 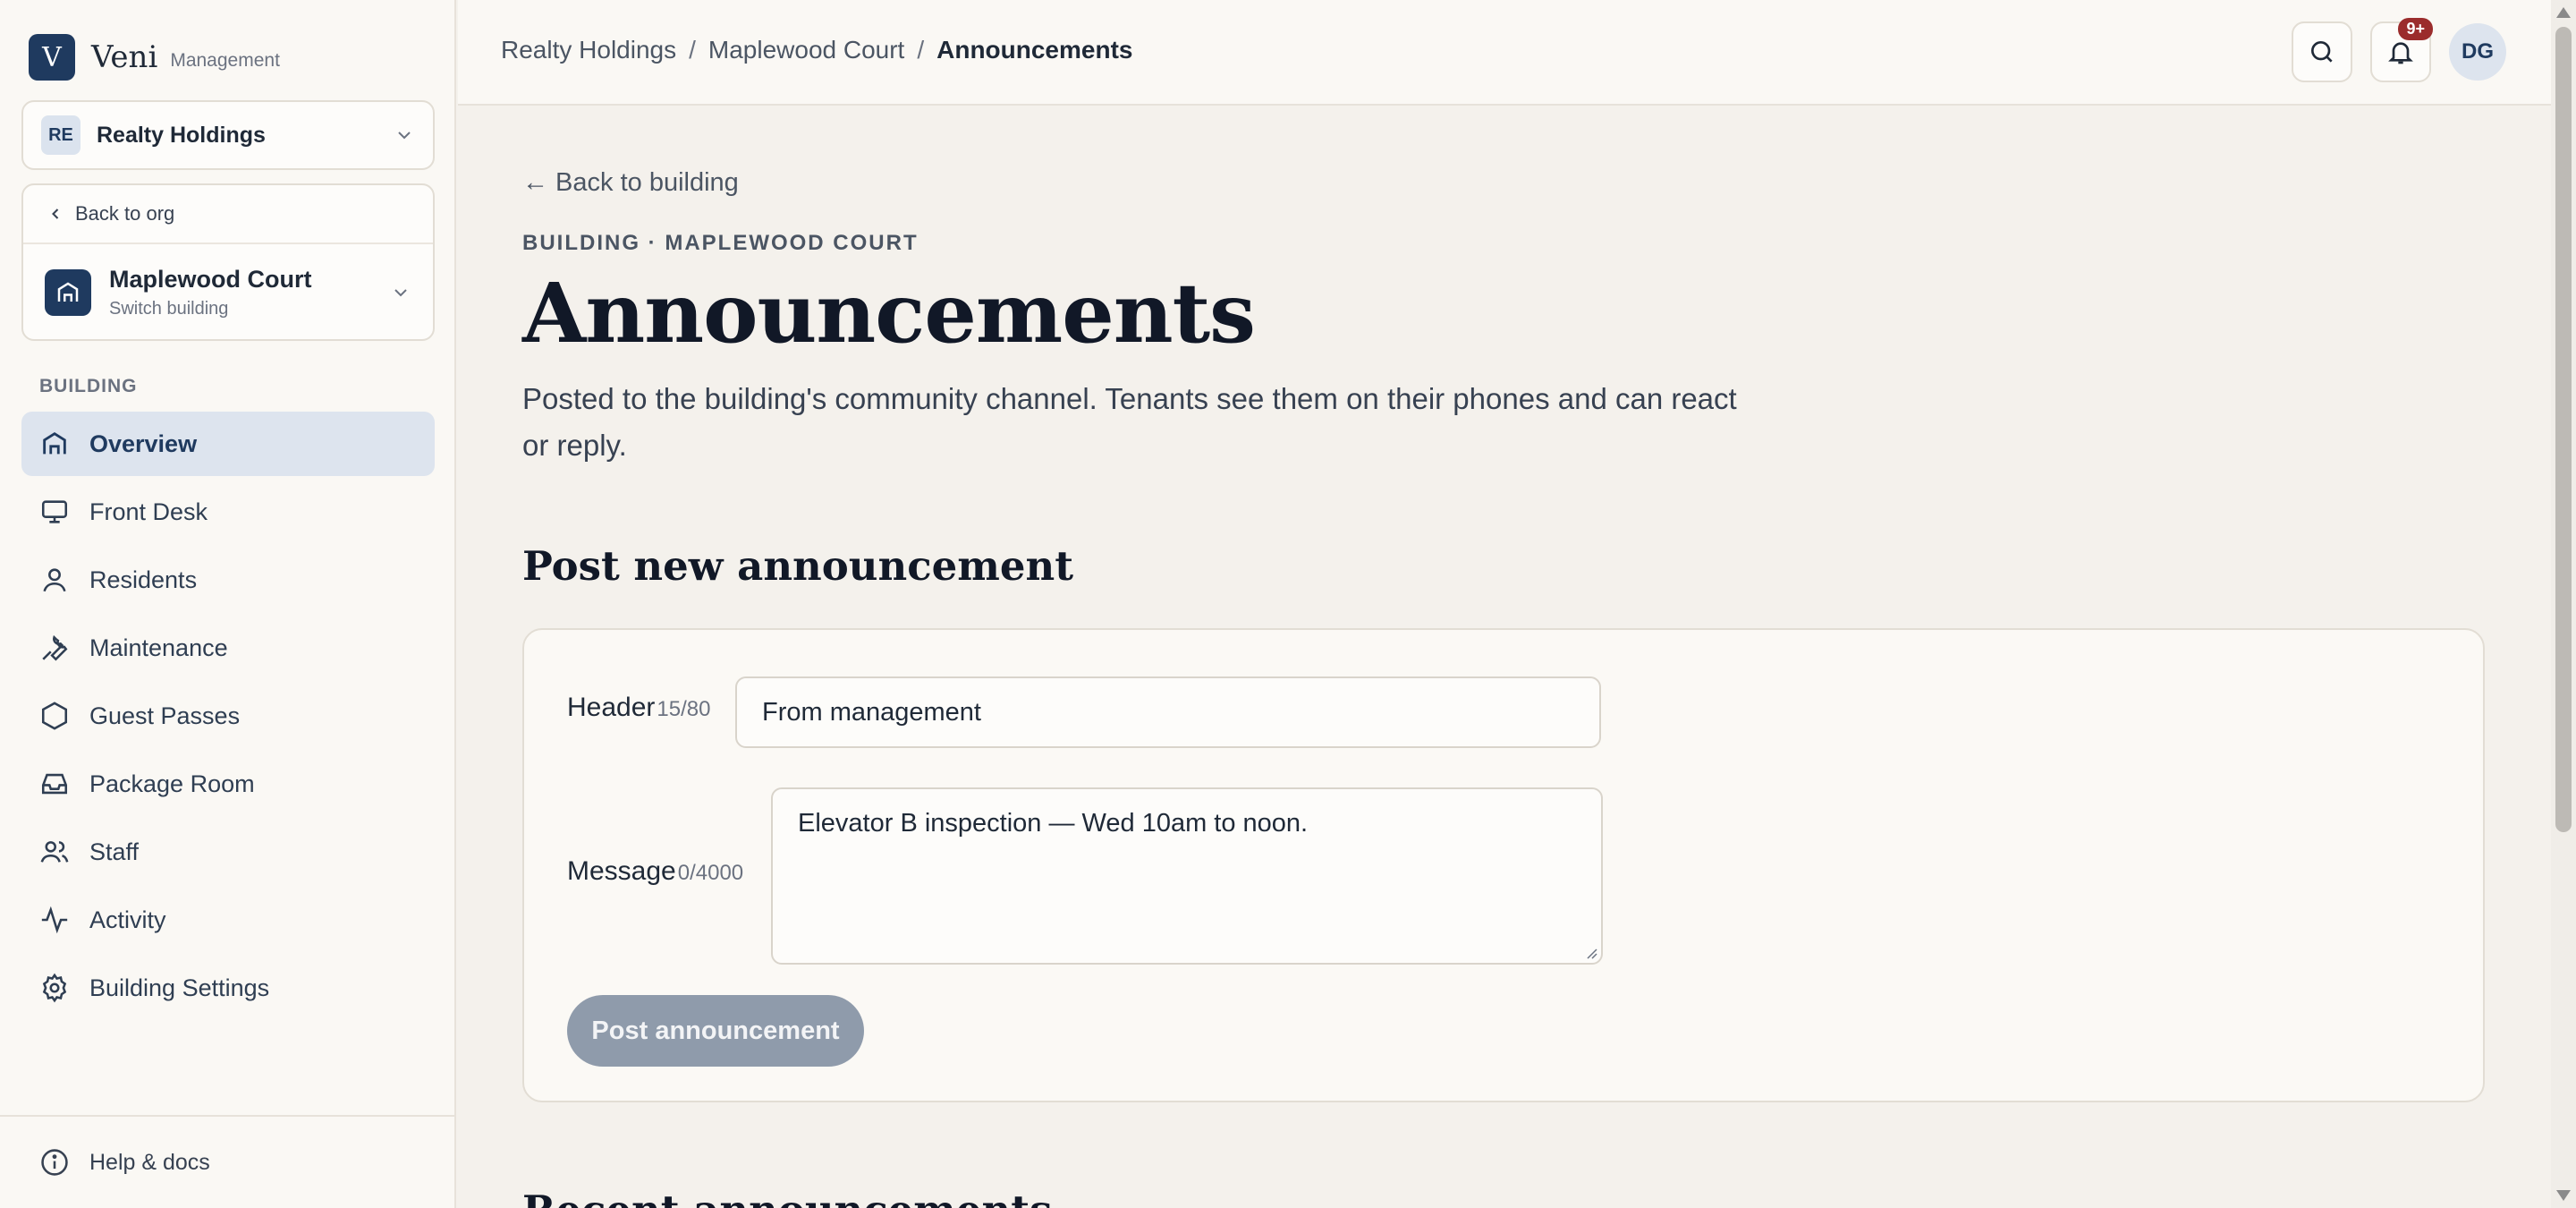 I want to click on org-name: Realty Holdings, so click(x=181, y=135).